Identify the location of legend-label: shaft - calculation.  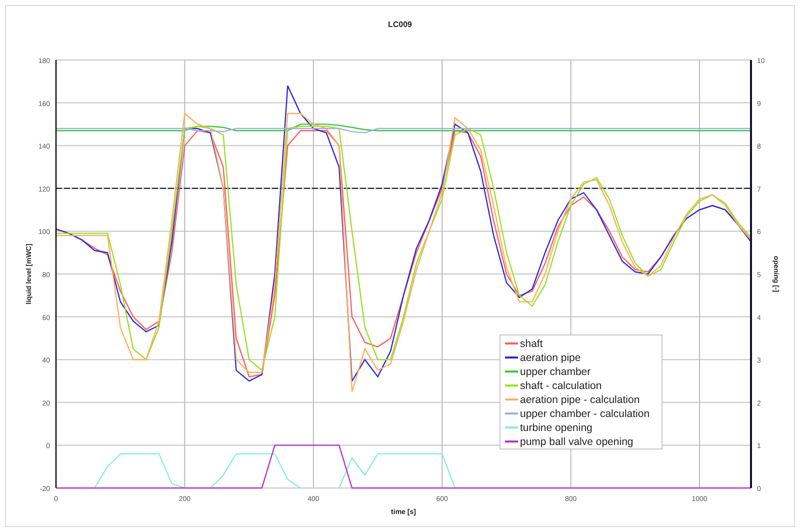
(561, 386).